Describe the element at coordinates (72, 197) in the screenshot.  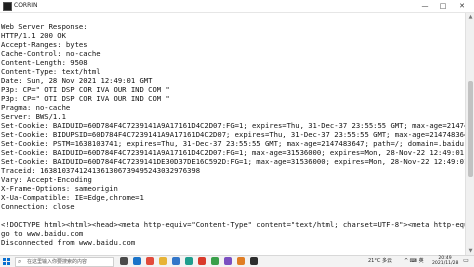
I see `console-line: X-Ua-Compatible: IE=Edge,chrome=1` at that location.